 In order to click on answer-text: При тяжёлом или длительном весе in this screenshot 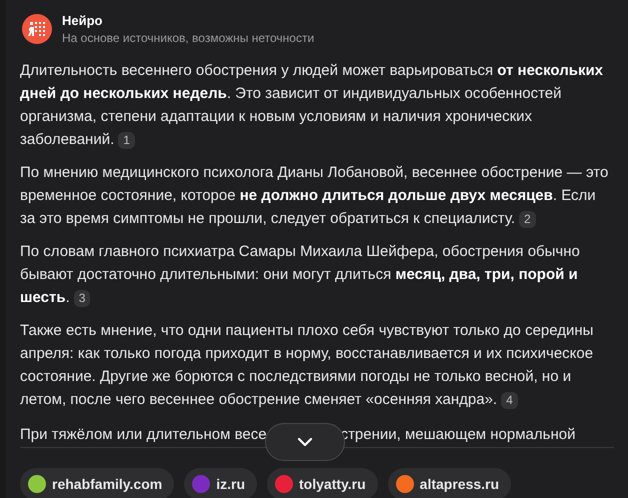, I will do `click(143, 434)`.